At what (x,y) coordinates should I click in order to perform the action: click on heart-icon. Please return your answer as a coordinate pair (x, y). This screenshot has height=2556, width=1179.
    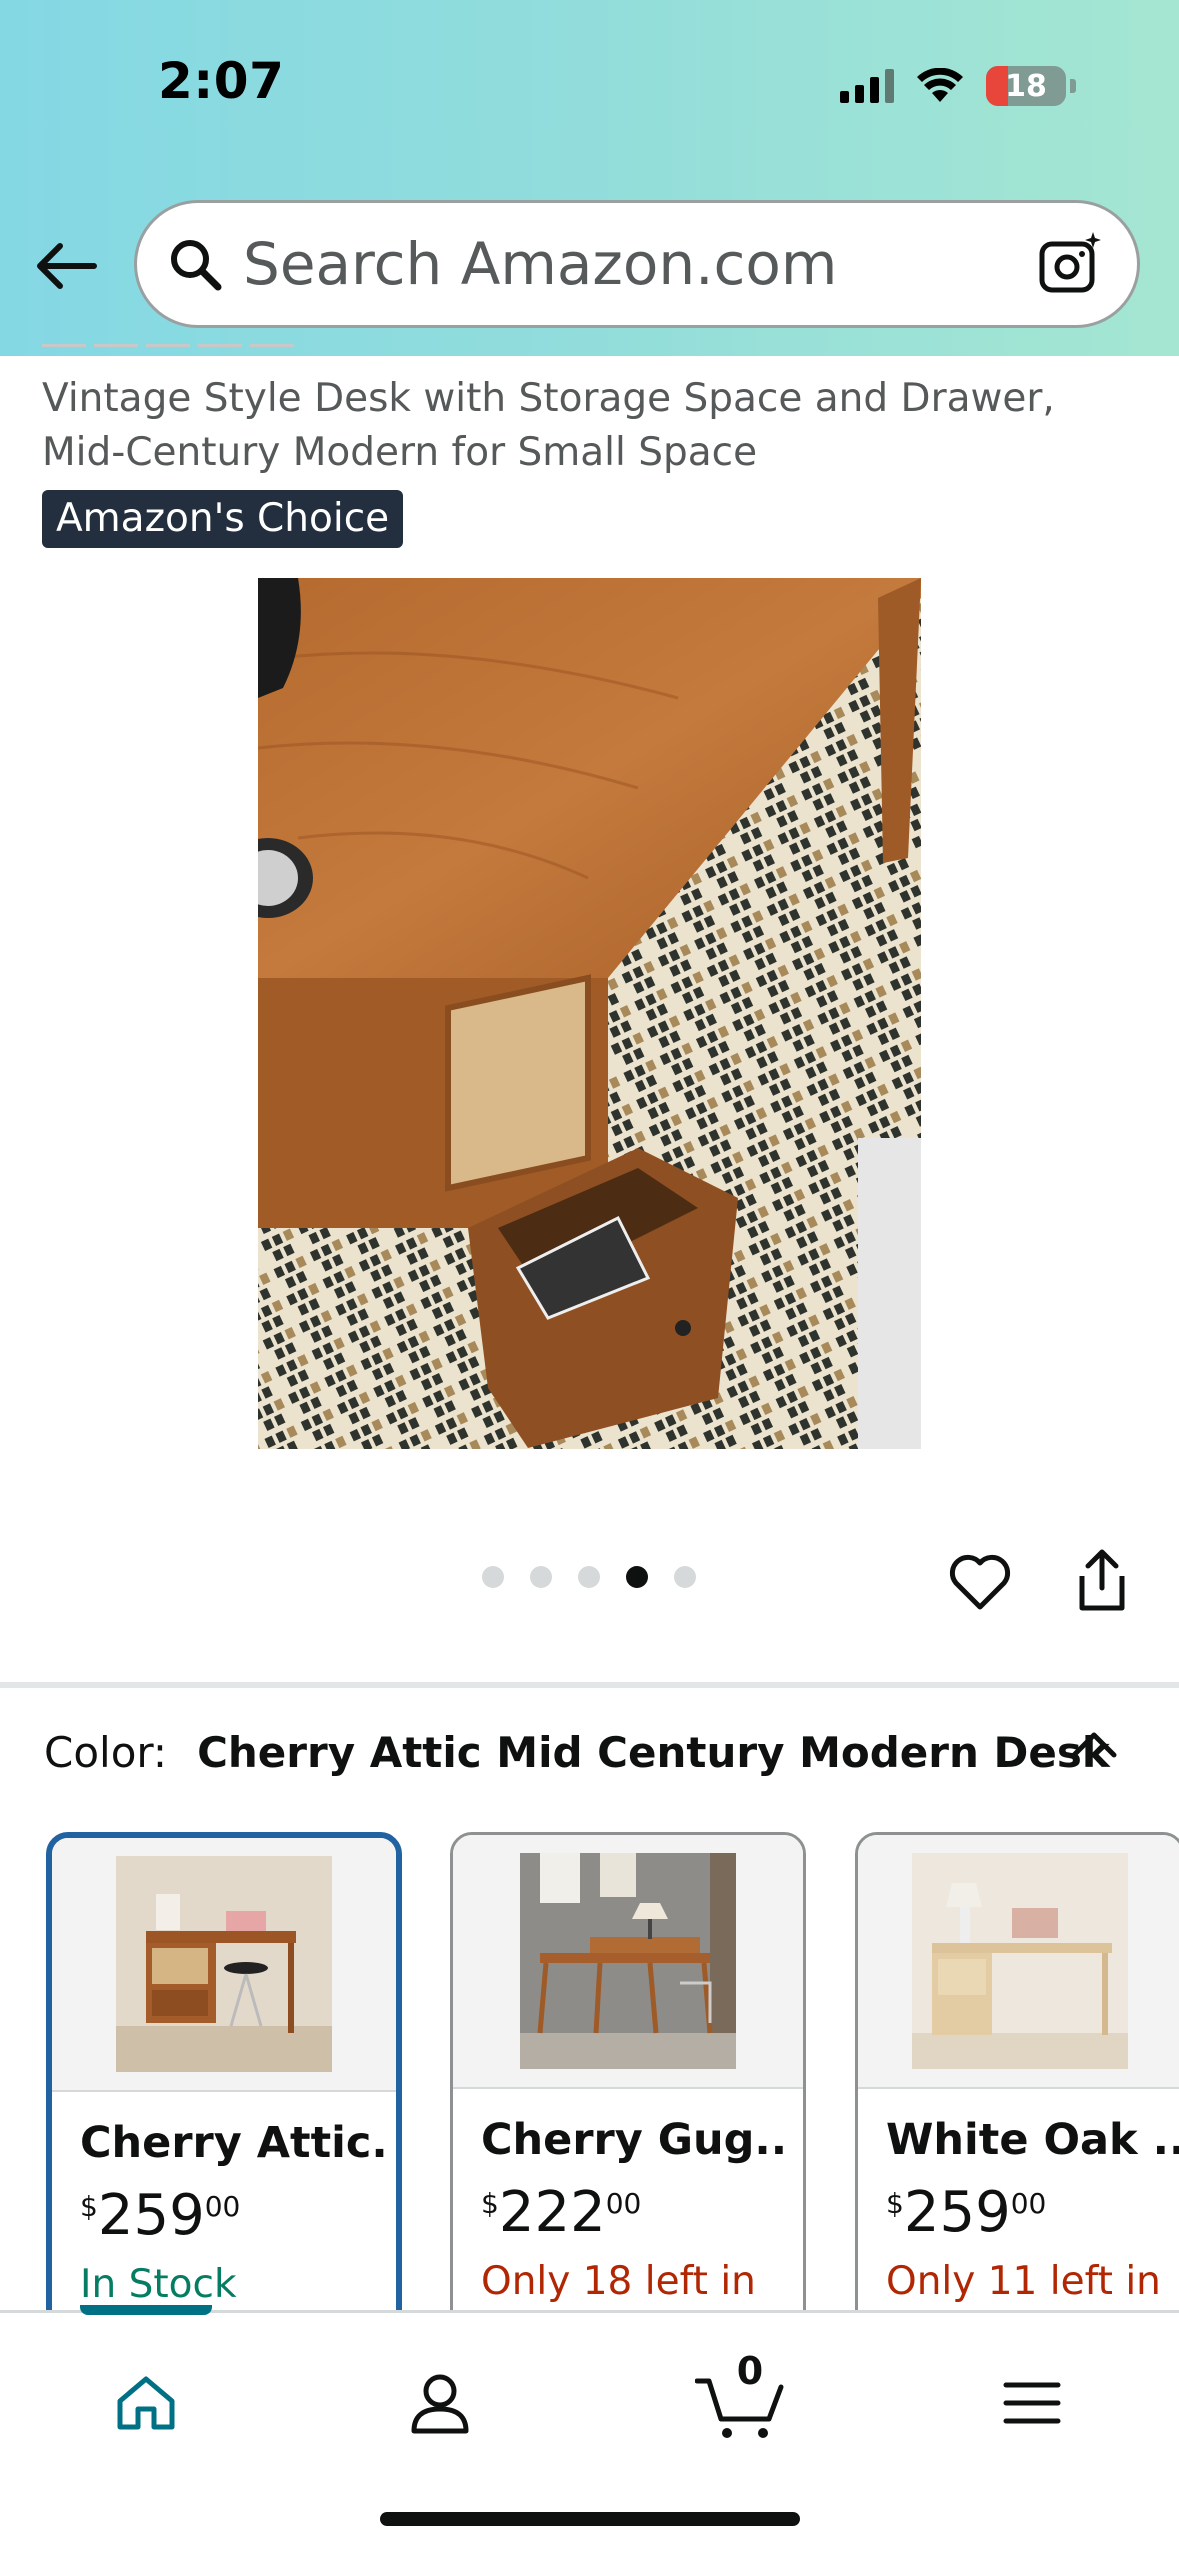
    Looking at the image, I should click on (980, 1582).